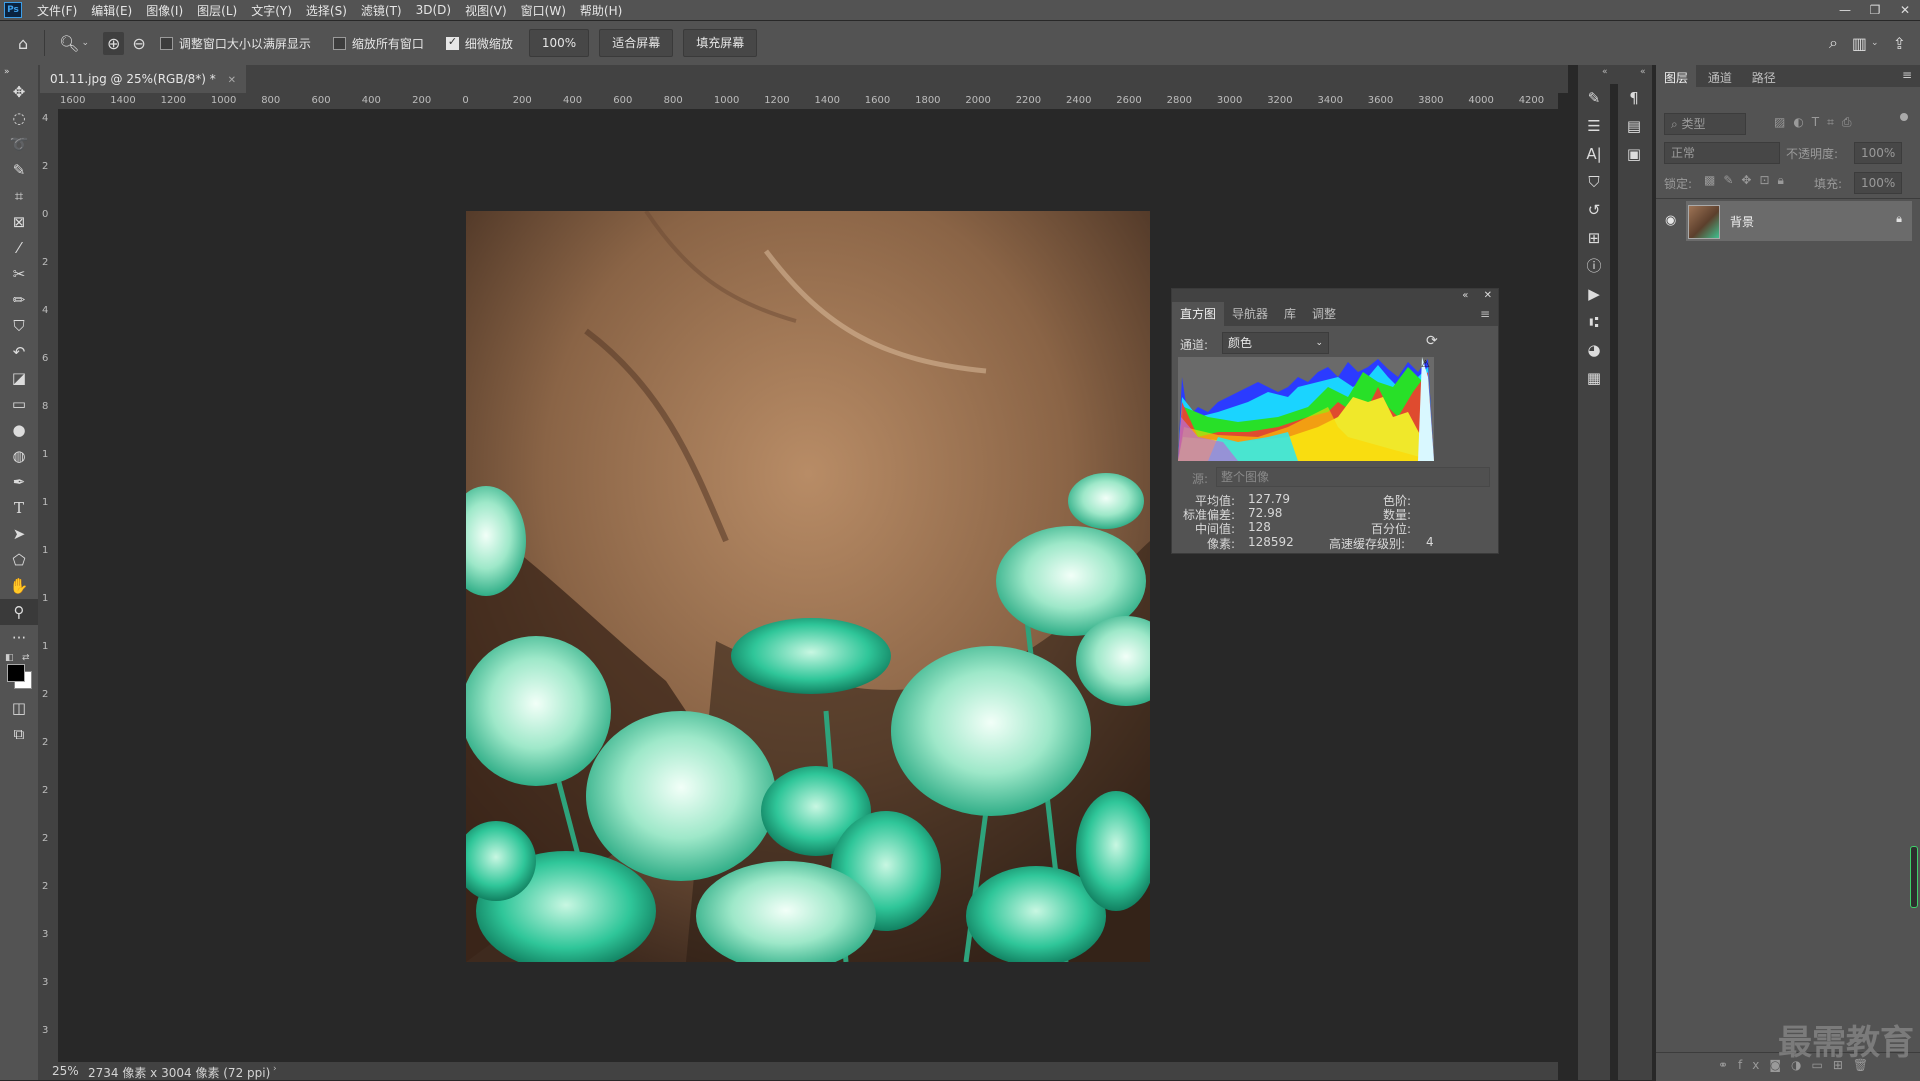  I want to click on play-icon: ▶, so click(1594, 294).